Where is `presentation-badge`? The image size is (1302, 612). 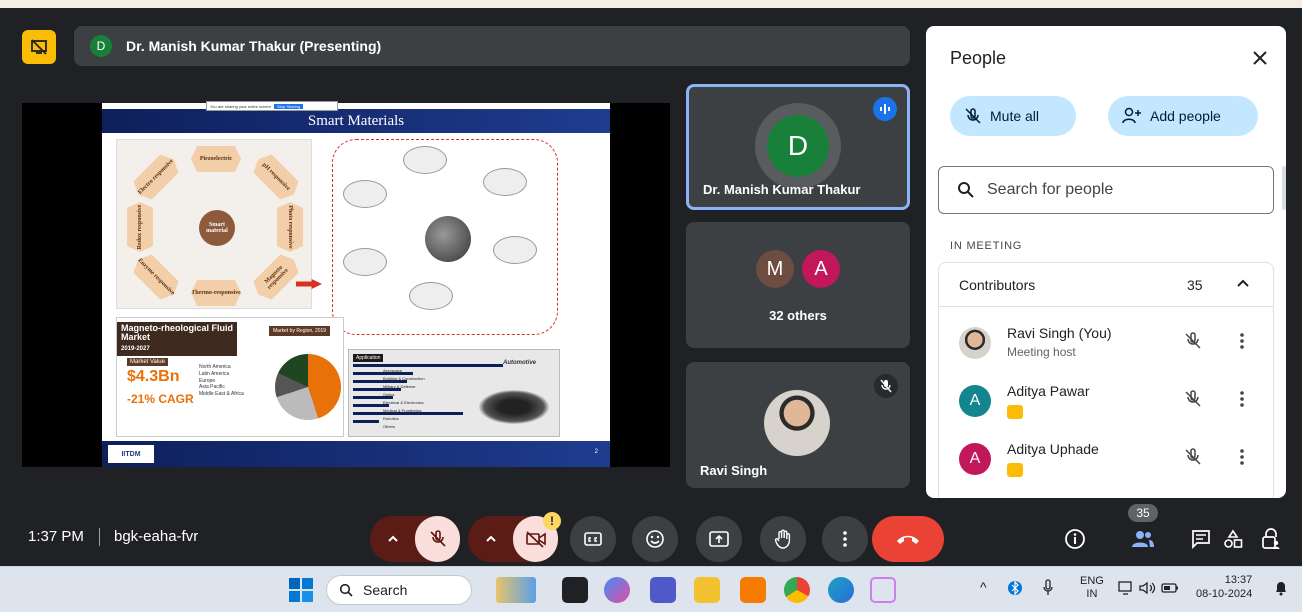
presentation-badge is located at coordinates (39, 47).